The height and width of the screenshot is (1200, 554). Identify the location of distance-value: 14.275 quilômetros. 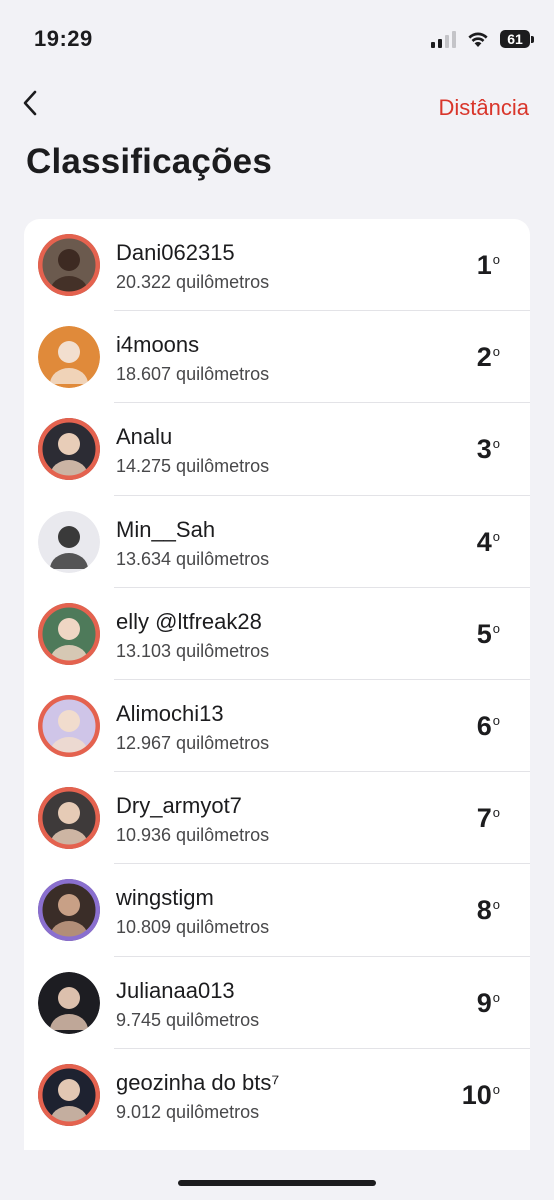
(193, 466).